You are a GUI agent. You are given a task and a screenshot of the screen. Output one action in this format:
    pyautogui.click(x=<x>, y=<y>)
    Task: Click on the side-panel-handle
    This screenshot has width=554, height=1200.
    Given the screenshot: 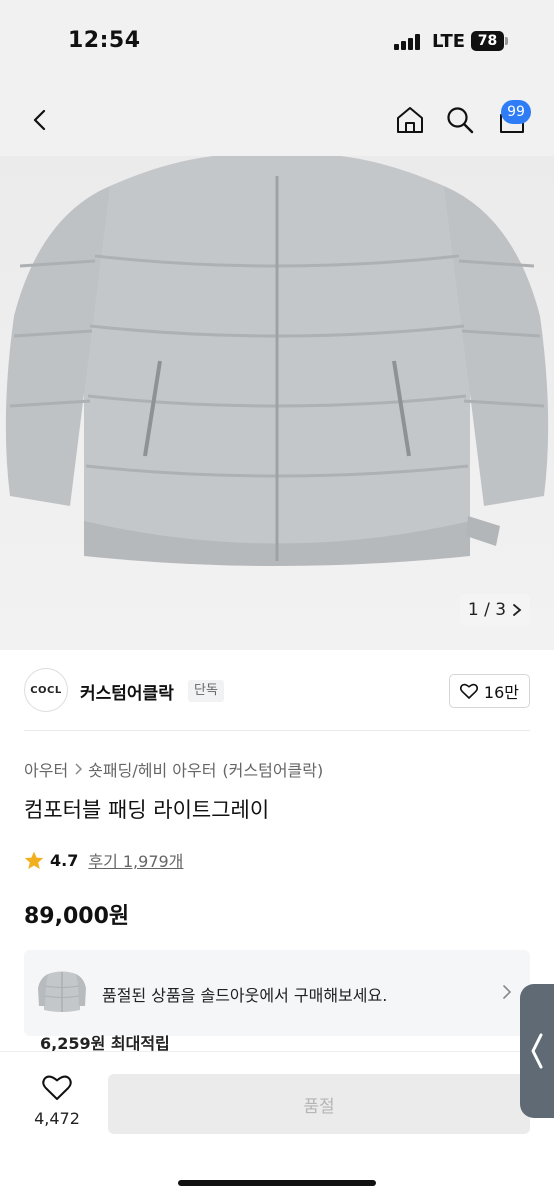 What is the action you would take?
    pyautogui.click(x=537, y=1051)
    